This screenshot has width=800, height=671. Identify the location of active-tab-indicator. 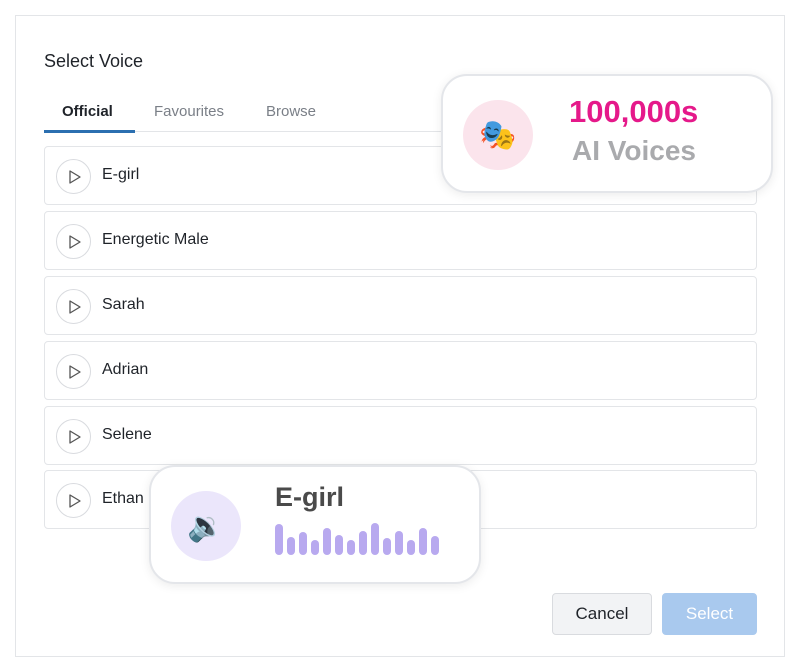
(89, 131).